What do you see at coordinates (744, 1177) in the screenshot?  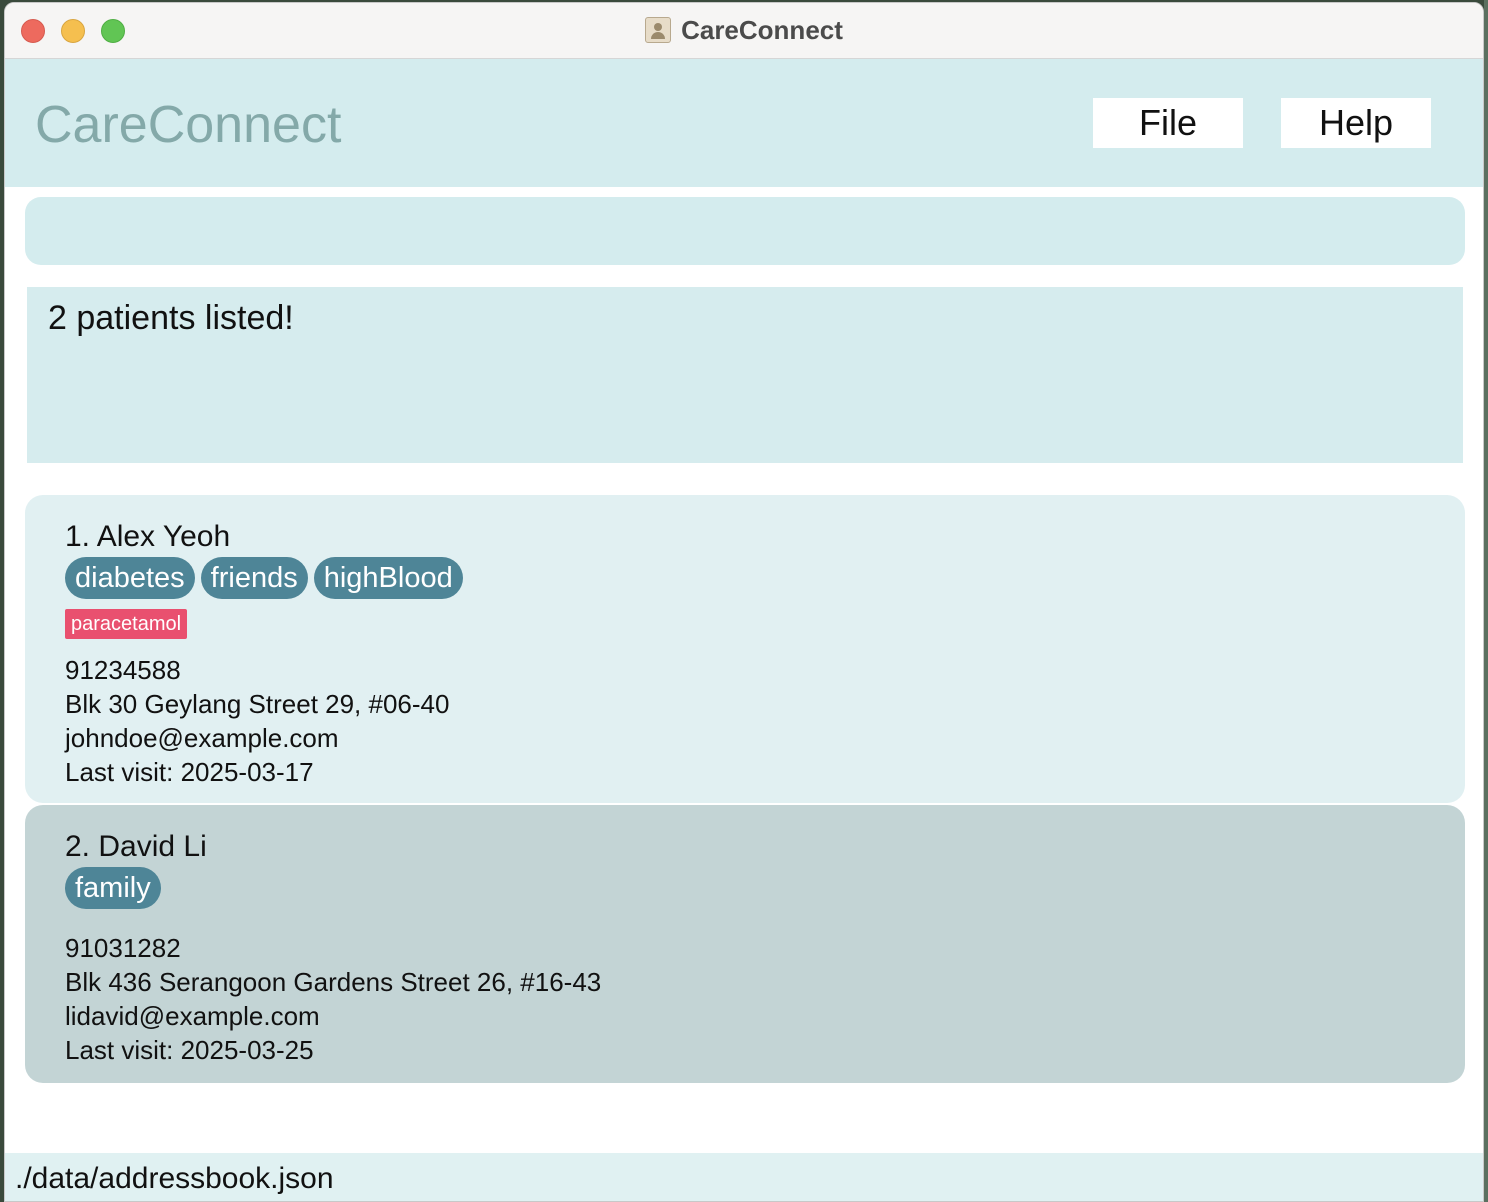 I see `status-bar: ./data/addressbook.json` at bounding box center [744, 1177].